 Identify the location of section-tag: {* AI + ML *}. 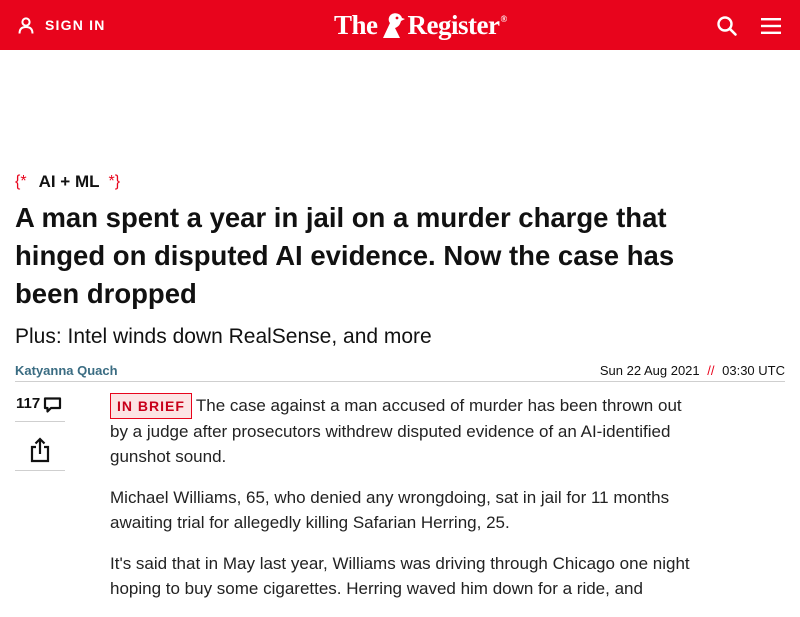
(67, 182).